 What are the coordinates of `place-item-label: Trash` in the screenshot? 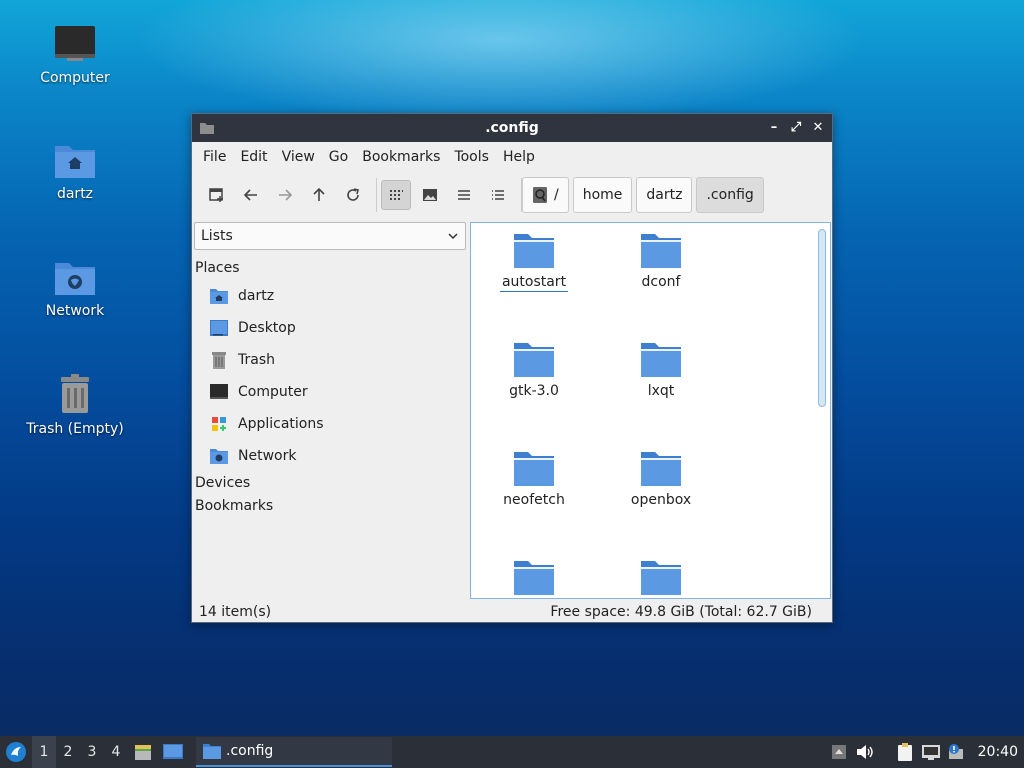 It's located at (256, 360).